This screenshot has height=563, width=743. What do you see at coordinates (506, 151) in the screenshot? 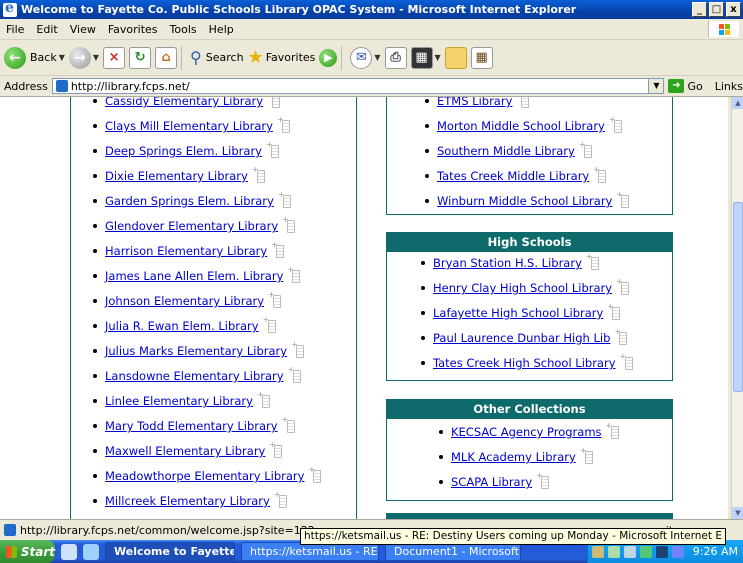
I see `library-link: Southern Middle Library` at bounding box center [506, 151].